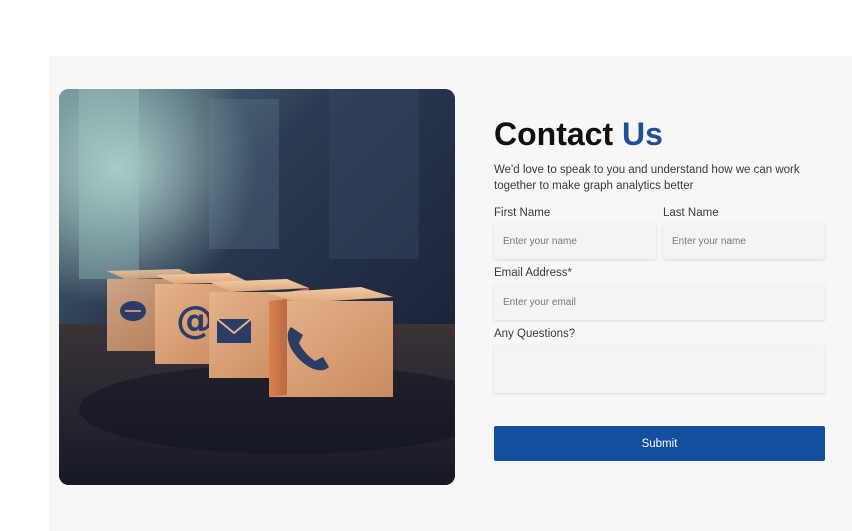  What do you see at coordinates (659, 369) in the screenshot?
I see `questions-textarea` at bounding box center [659, 369].